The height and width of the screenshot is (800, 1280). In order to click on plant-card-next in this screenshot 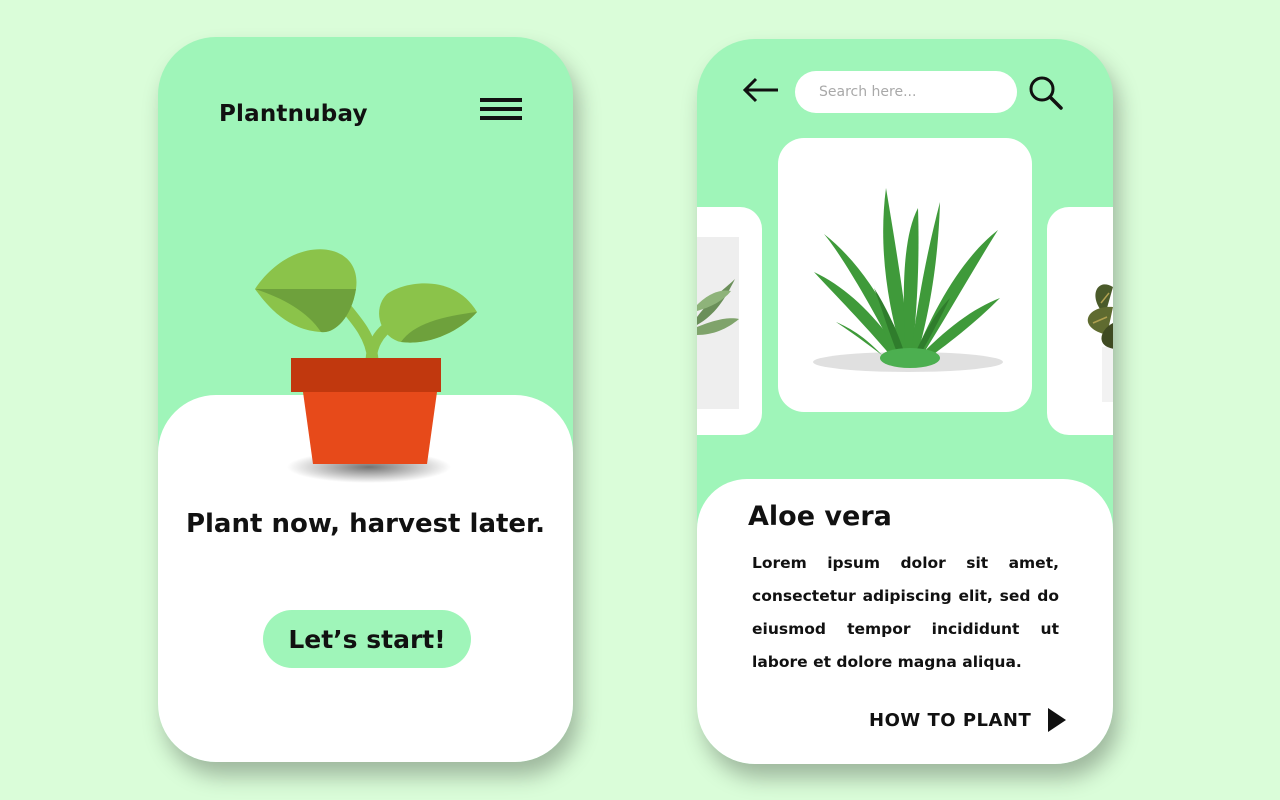, I will do `click(1080, 321)`.